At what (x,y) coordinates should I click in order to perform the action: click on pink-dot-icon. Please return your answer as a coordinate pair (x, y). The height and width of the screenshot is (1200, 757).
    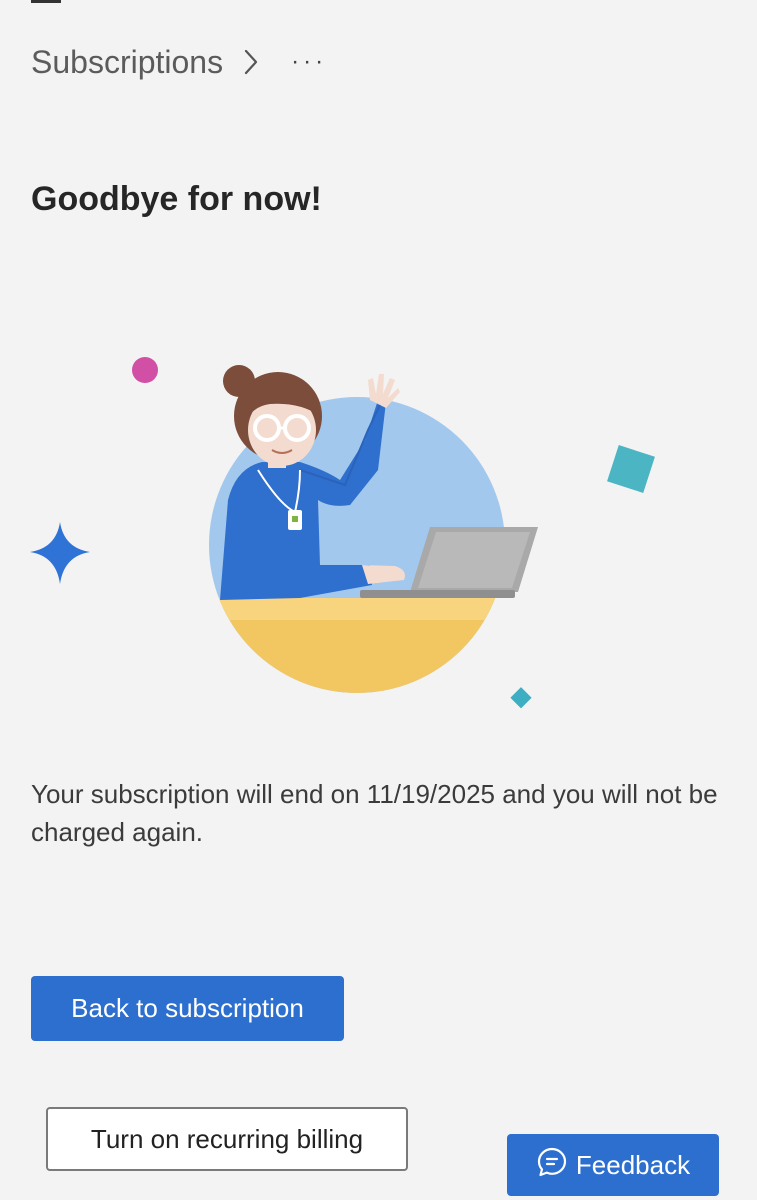
    Looking at the image, I should click on (145, 370).